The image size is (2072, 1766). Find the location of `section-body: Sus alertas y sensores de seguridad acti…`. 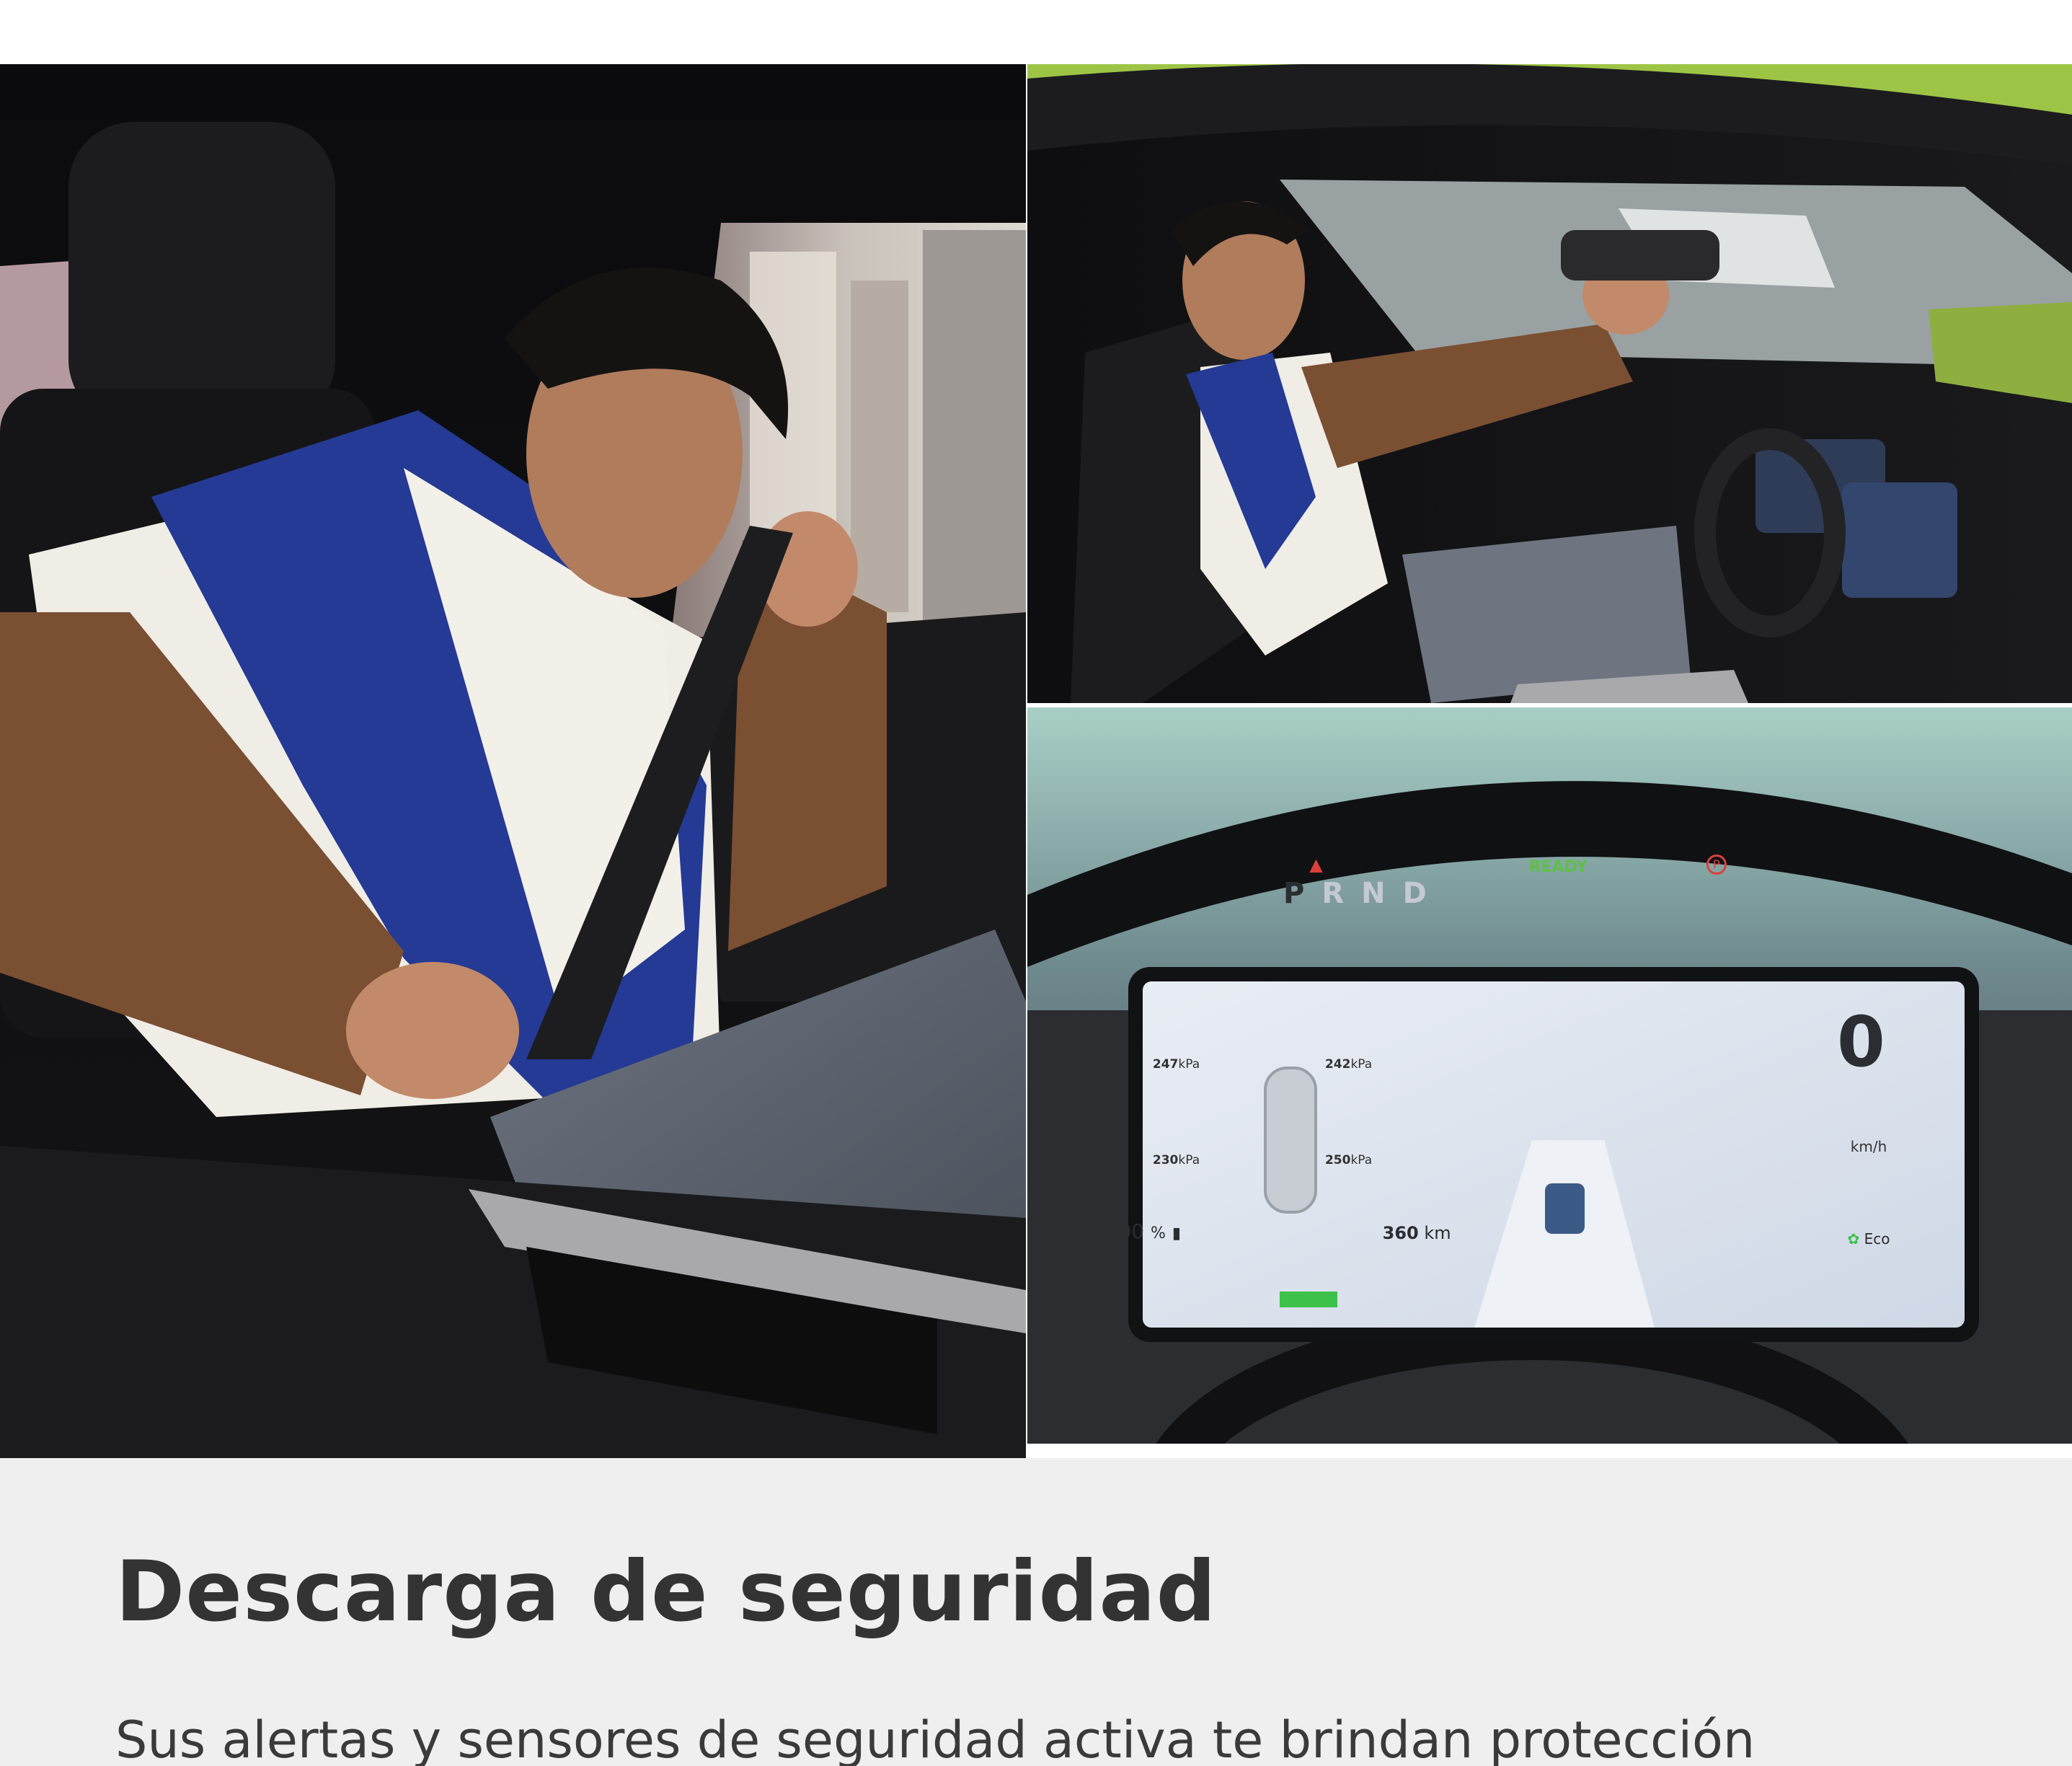

section-body: Sus alertas y sensores de seguridad acti… is located at coordinates (936, 1738).